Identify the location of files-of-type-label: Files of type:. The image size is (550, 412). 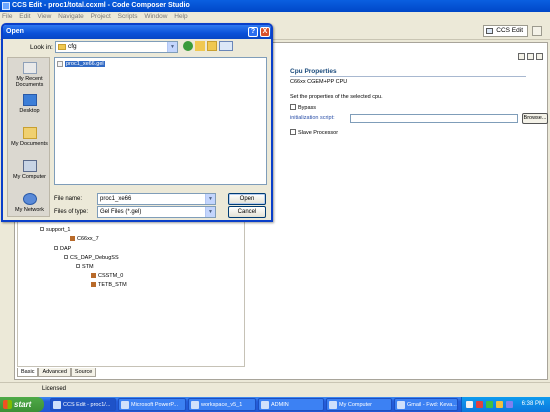
(71, 212).